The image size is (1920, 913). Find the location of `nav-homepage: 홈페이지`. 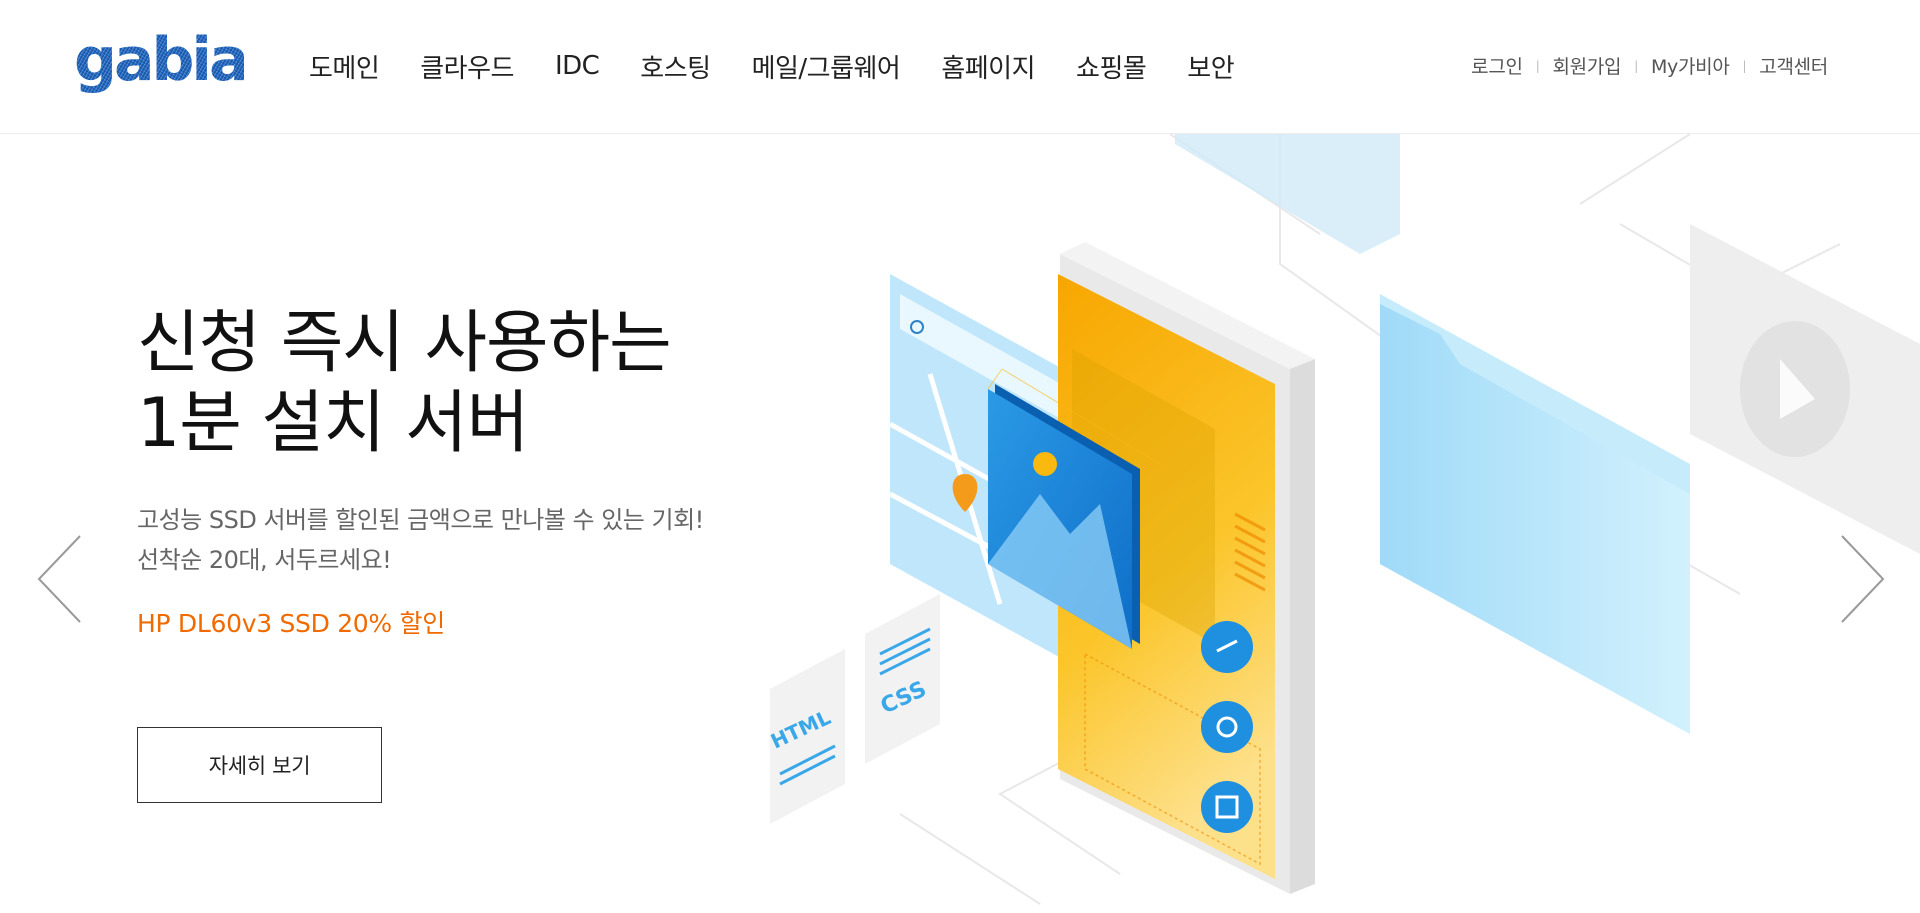

nav-homepage: 홈페이지 is located at coordinates (988, 66).